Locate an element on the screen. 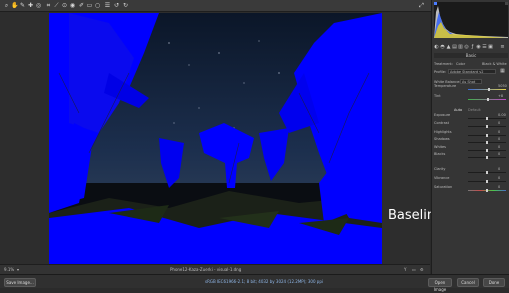 The width and height of the screenshot is (509, 293). treatment-bw-radio: Black & White is located at coordinates (494, 64).